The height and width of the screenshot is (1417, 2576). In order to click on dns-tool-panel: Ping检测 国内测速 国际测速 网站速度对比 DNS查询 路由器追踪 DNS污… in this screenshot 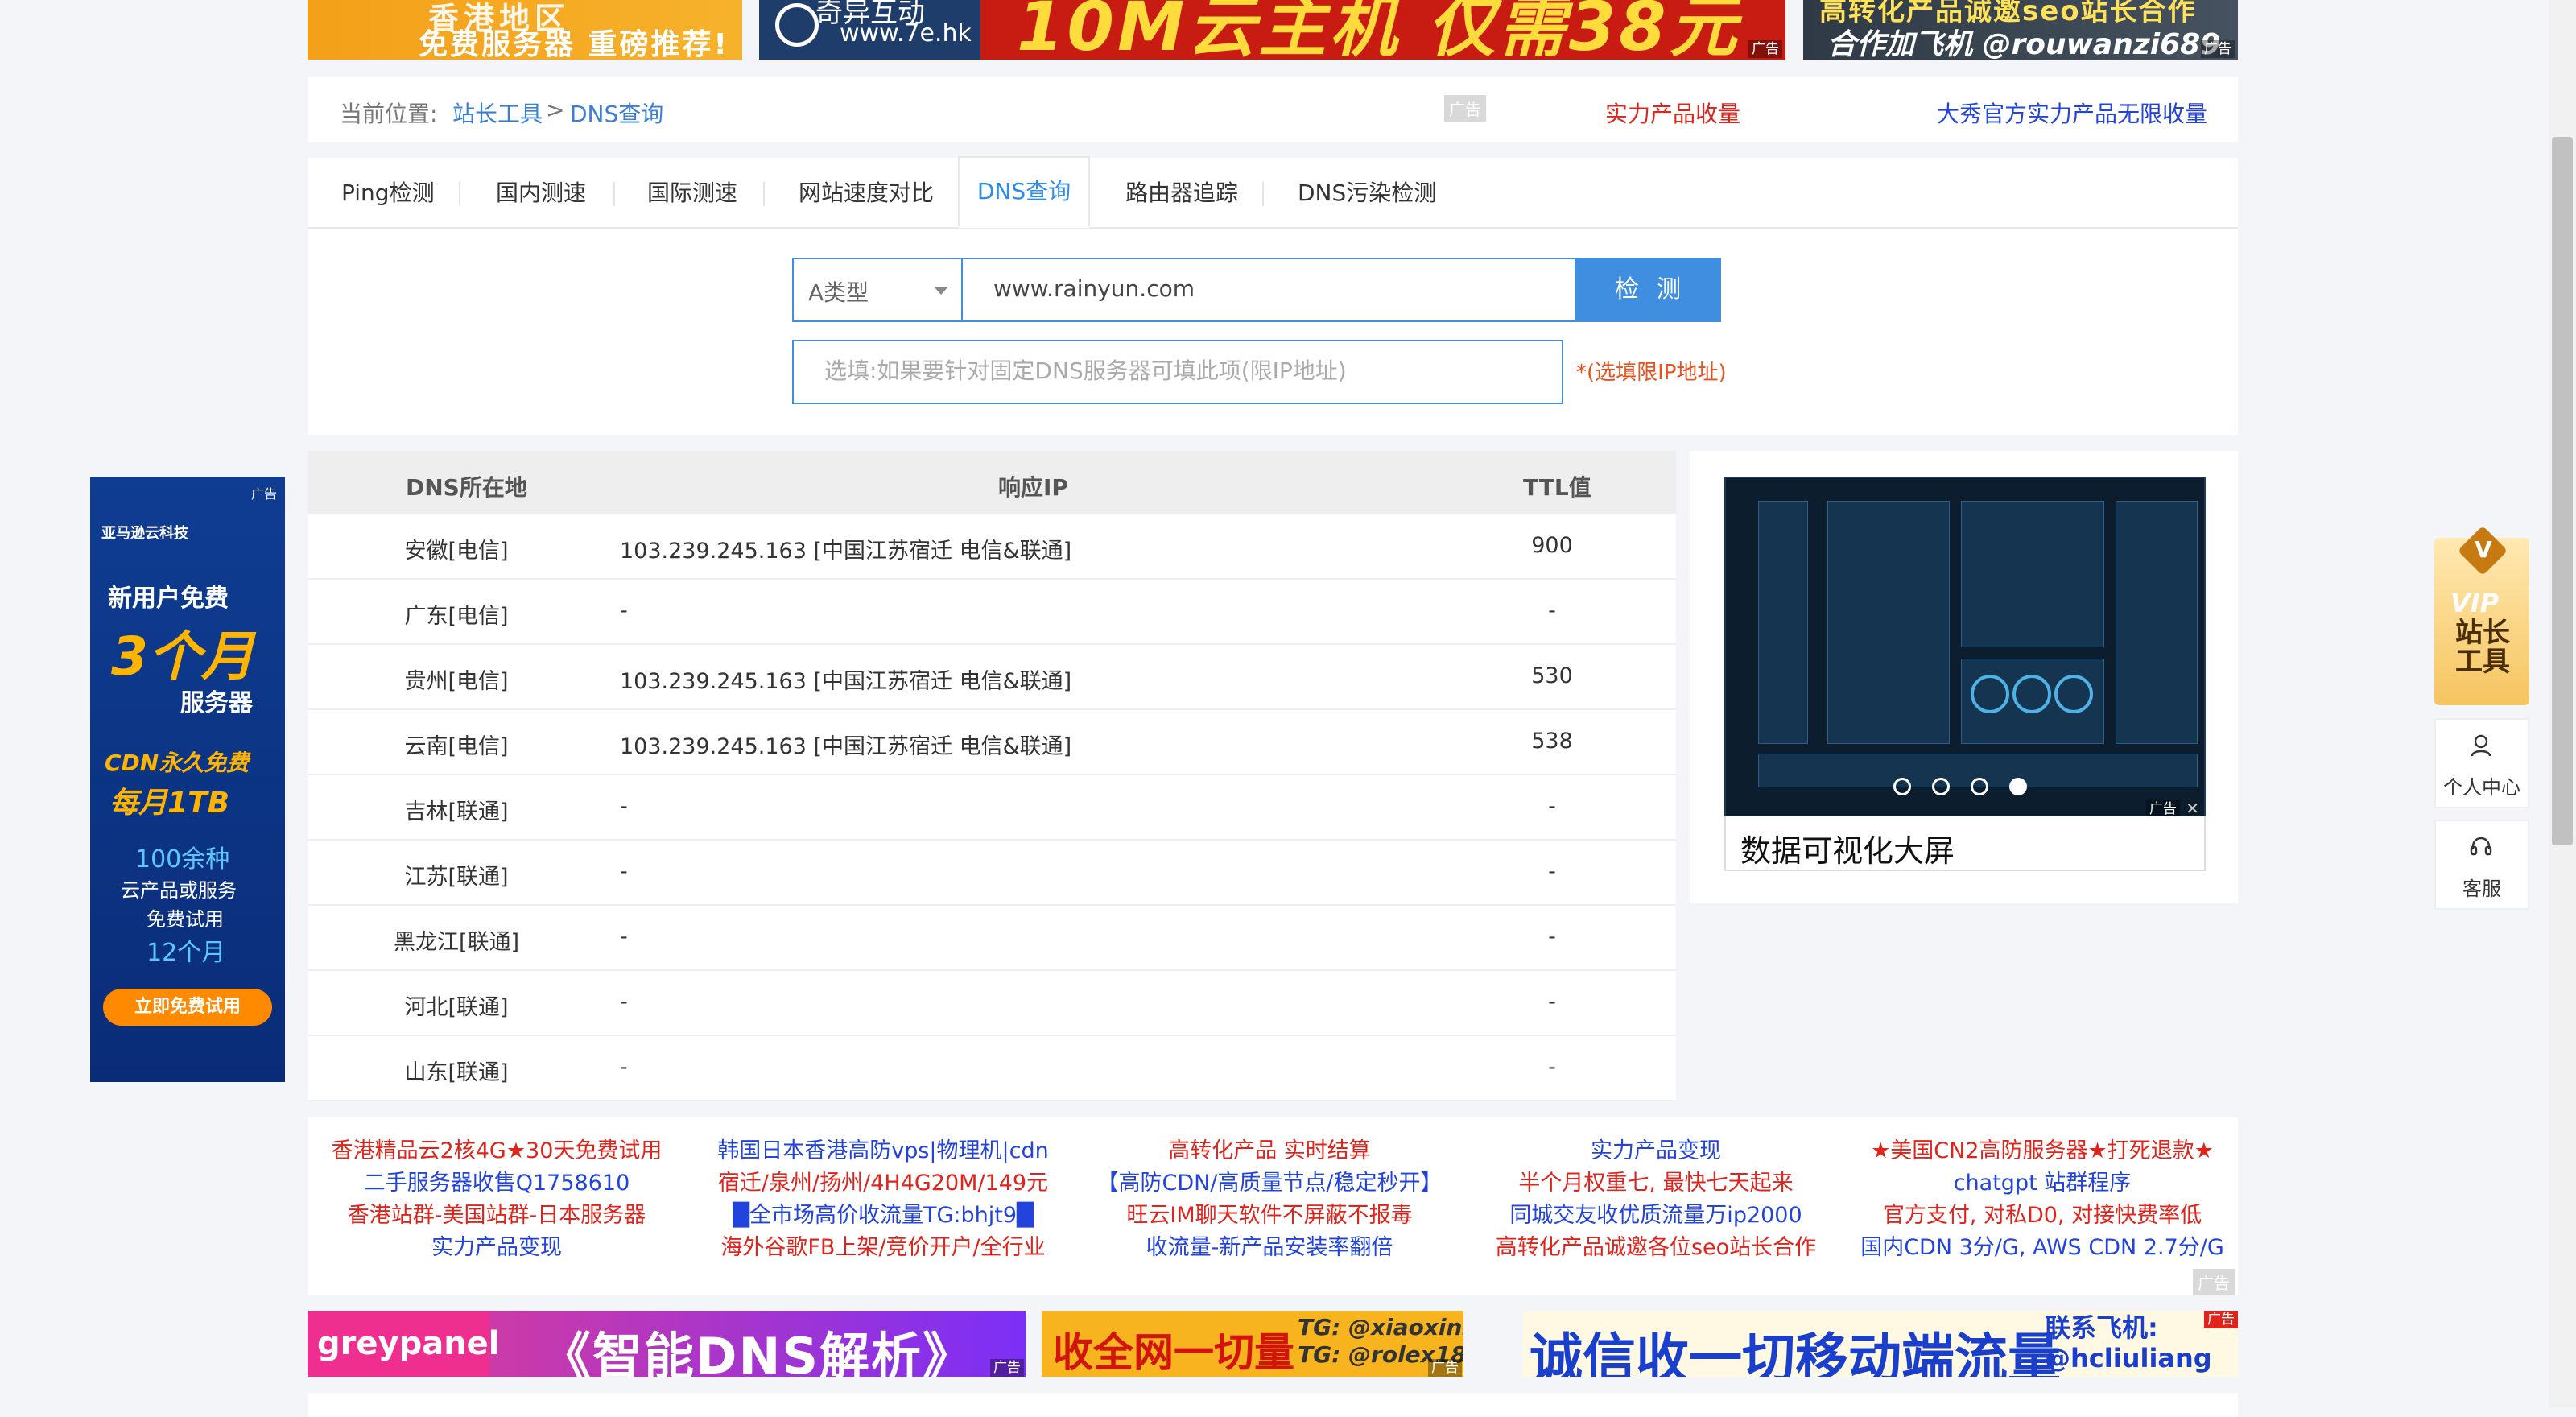, I will do `click(1273, 295)`.